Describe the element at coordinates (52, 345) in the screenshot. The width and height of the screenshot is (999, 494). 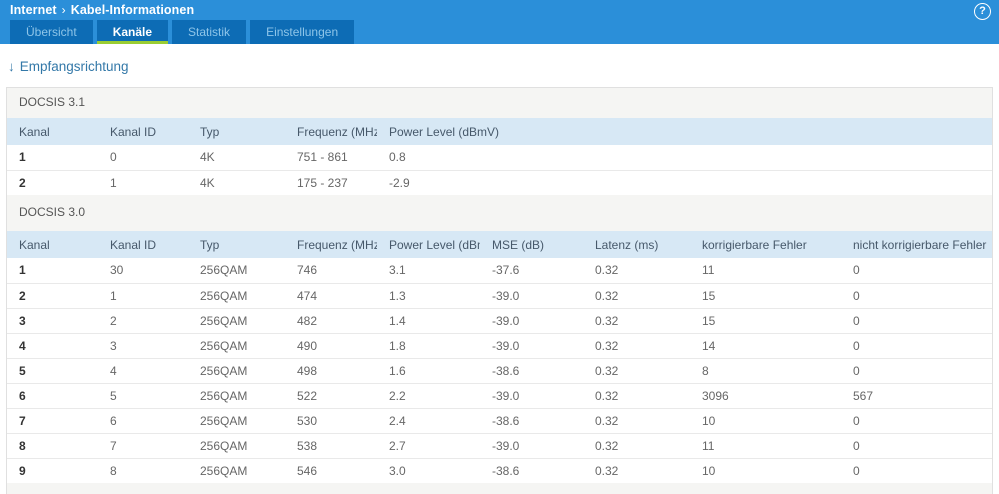
I see `table-cell: 4` at that location.